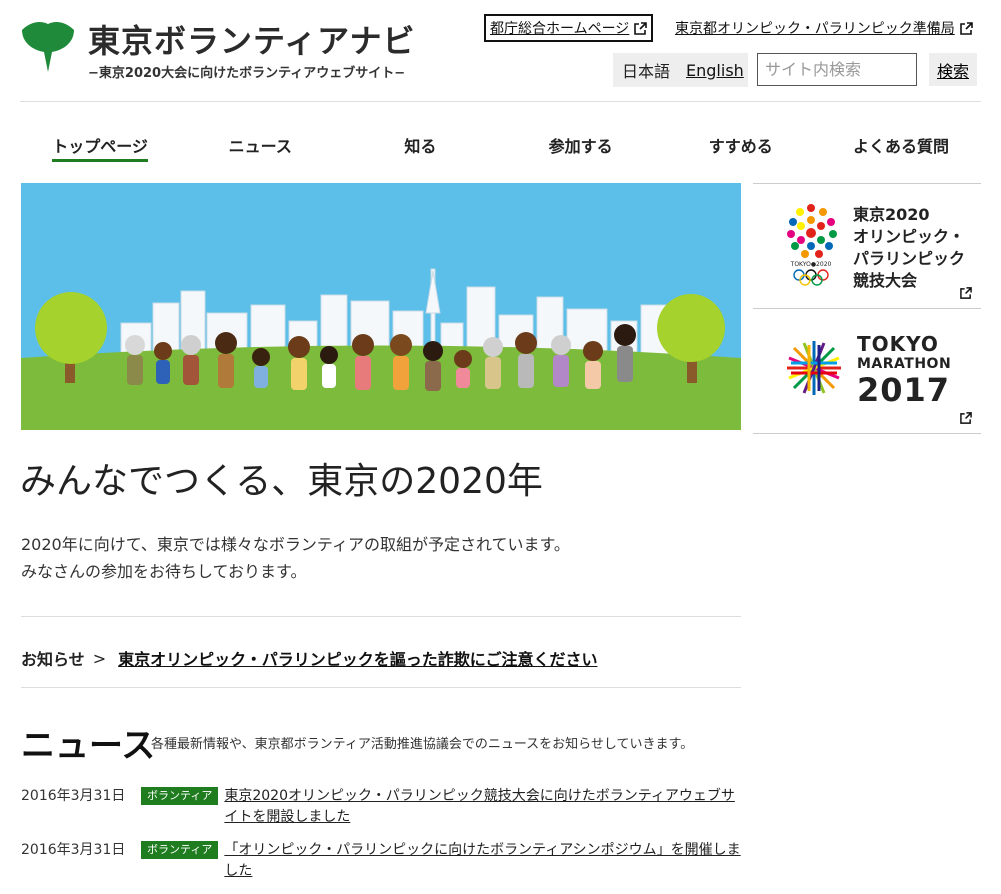  I want to click on tokyo2020-banner-link: TOKYO●2020 東京2020 オリンピック・ パラリンピック 競技大会, so click(867, 245).